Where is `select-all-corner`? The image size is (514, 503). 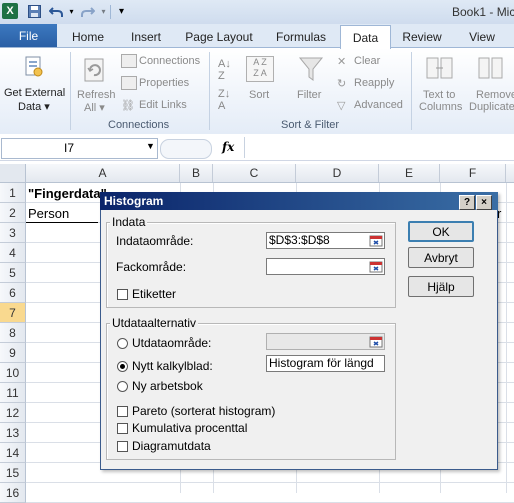 select-all-corner is located at coordinates (13, 173).